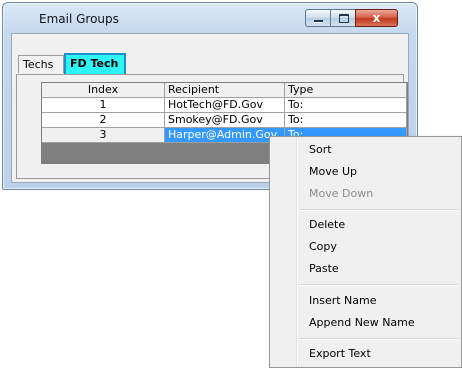 This screenshot has height=368, width=462. Describe the element at coordinates (365, 323) in the screenshot. I see `menu-item-append-new-name: Append New Name` at that location.